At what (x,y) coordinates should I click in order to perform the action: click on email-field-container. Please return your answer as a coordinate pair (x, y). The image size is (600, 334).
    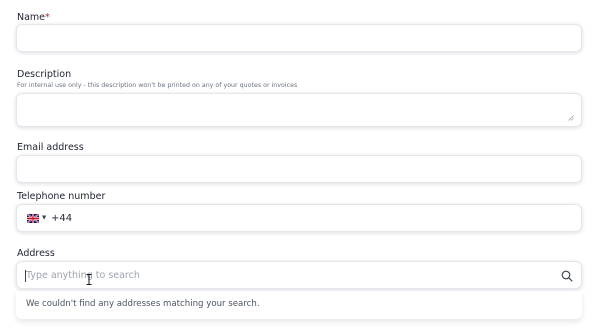
    Looking at the image, I should click on (299, 169).